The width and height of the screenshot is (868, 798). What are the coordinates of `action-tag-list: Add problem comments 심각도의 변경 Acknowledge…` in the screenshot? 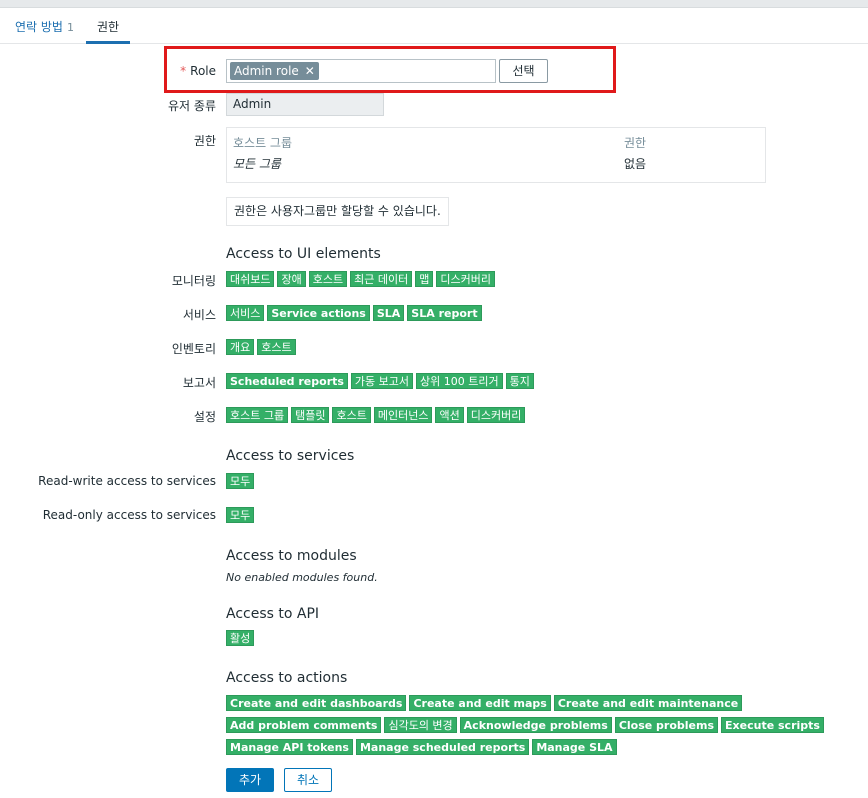 It's located at (525, 725).